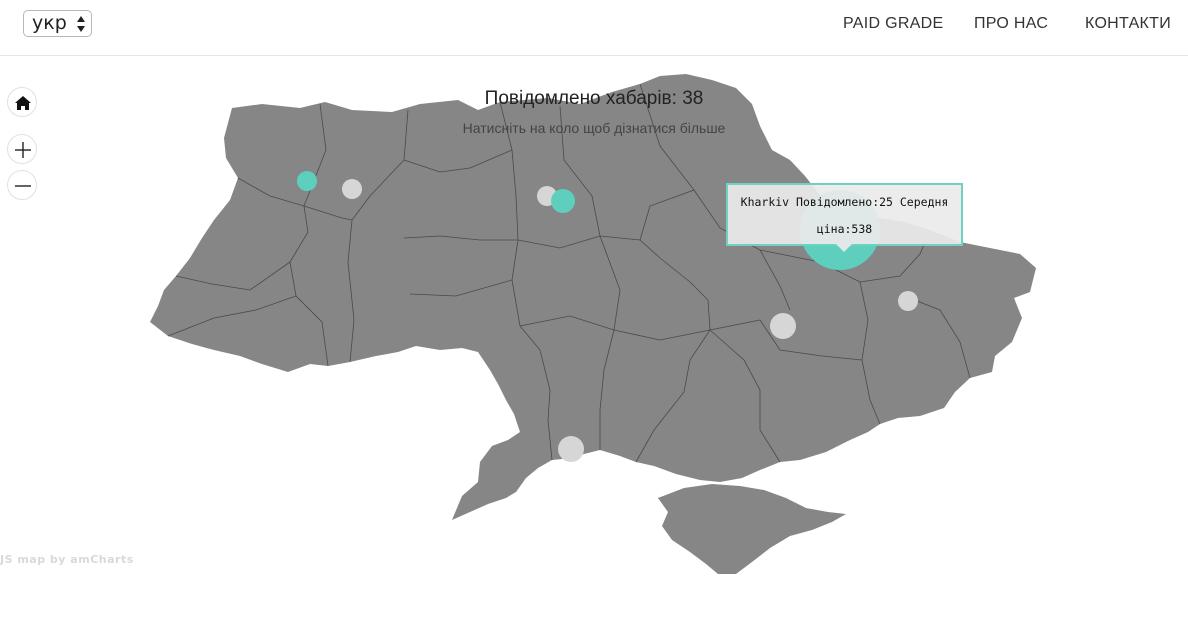 The width and height of the screenshot is (1188, 618). Describe the element at coordinates (307, 181) in the screenshot. I see `marker-lutsk` at that location.